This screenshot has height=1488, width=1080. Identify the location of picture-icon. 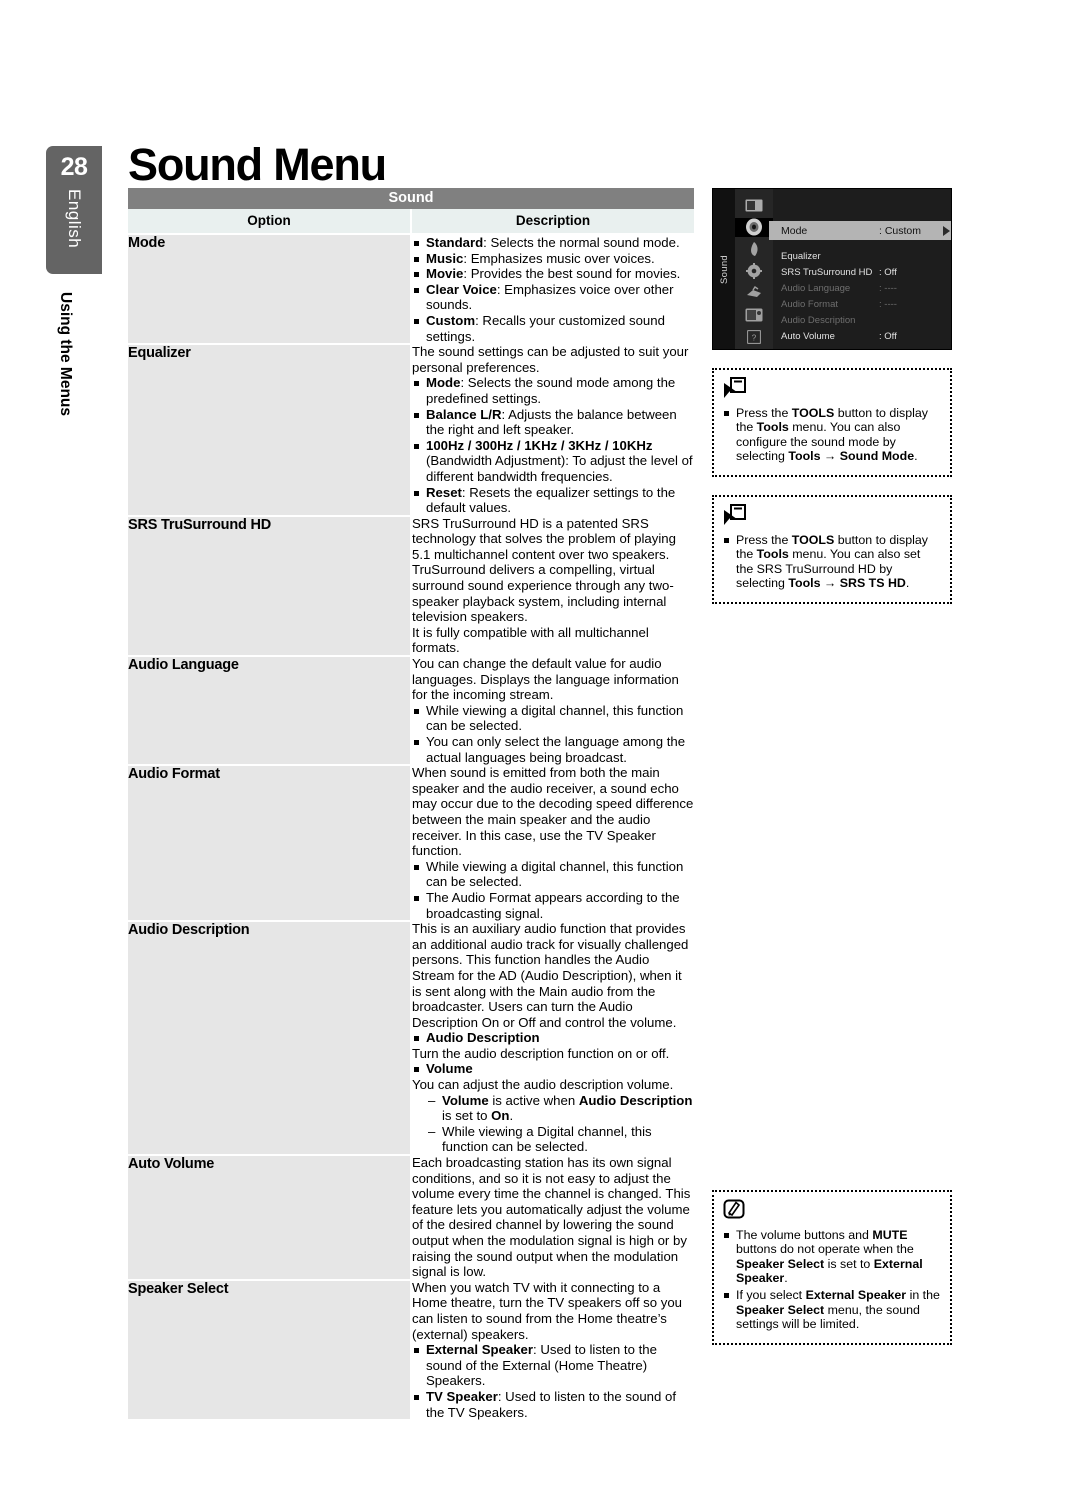
(754, 205).